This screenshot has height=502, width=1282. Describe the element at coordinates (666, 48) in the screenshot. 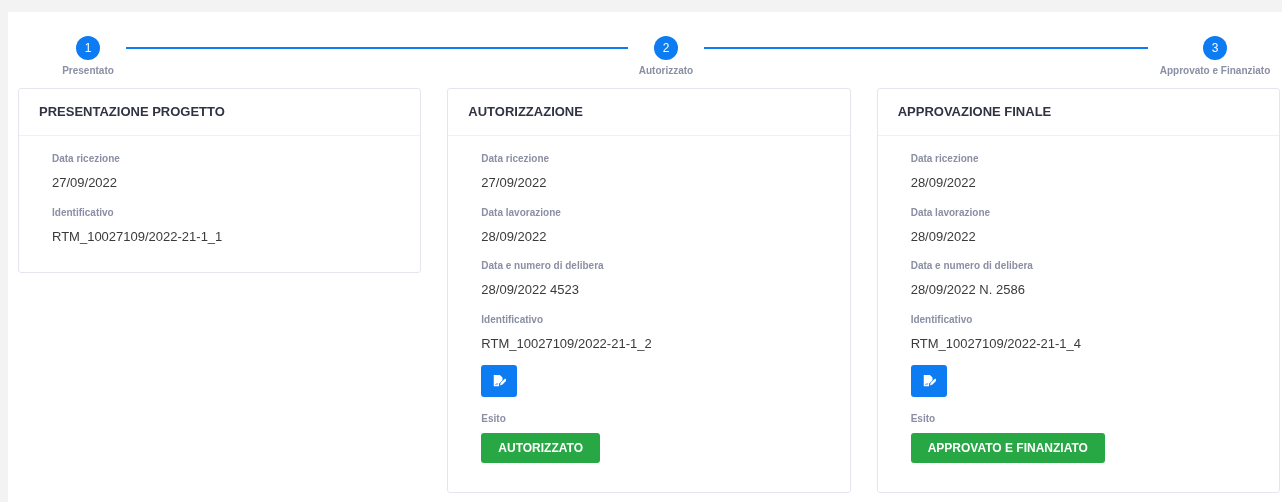

I see `step-number: 2` at that location.